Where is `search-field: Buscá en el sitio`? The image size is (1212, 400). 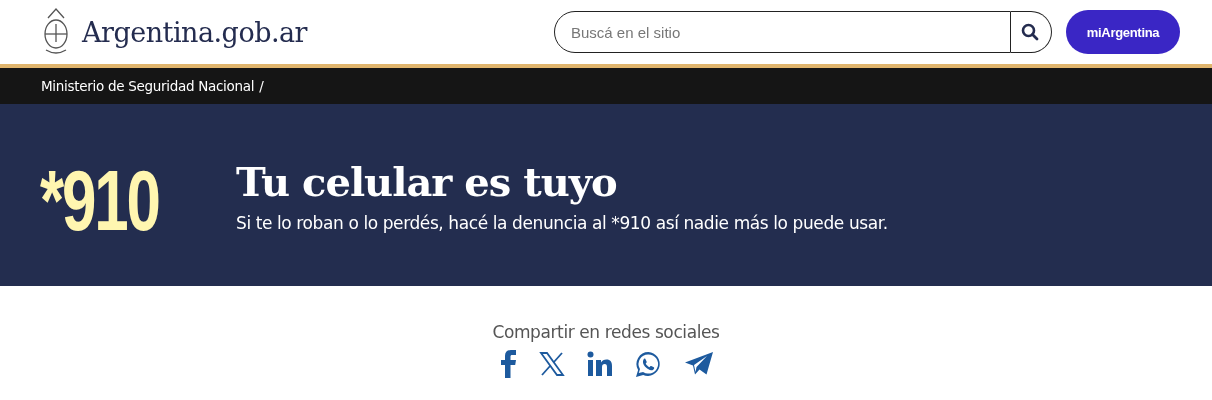 search-field: Buscá en el sitio is located at coordinates (782, 32).